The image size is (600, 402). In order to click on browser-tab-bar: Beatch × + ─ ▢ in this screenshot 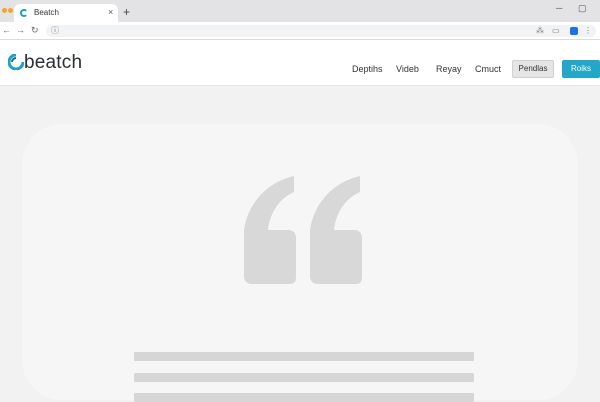, I will do `click(300, 11)`.